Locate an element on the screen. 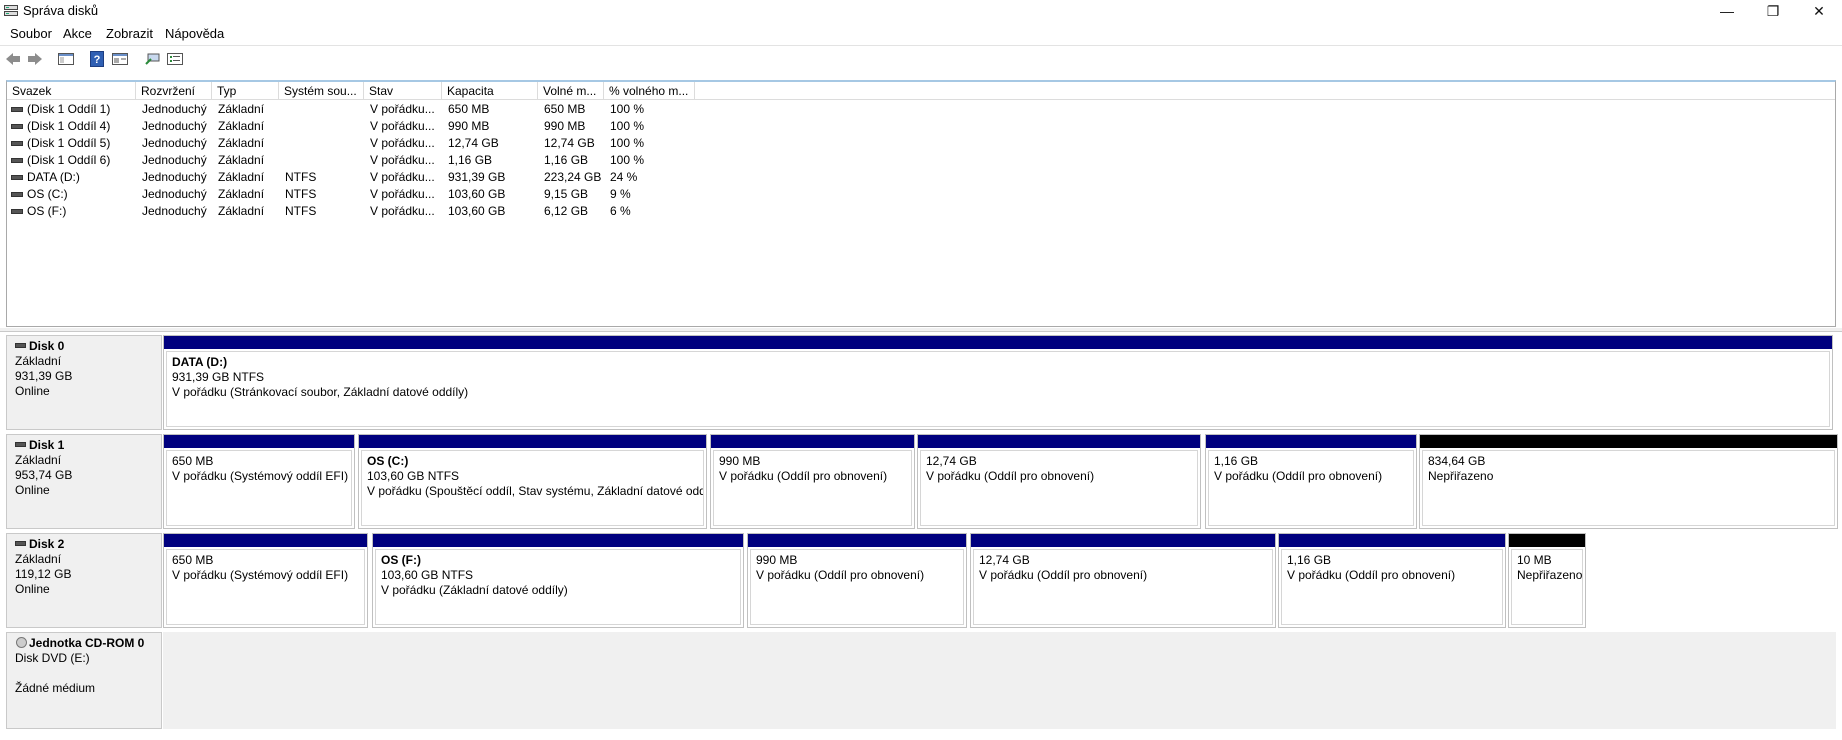  restore-button: ❐ is located at coordinates (1773, 11).